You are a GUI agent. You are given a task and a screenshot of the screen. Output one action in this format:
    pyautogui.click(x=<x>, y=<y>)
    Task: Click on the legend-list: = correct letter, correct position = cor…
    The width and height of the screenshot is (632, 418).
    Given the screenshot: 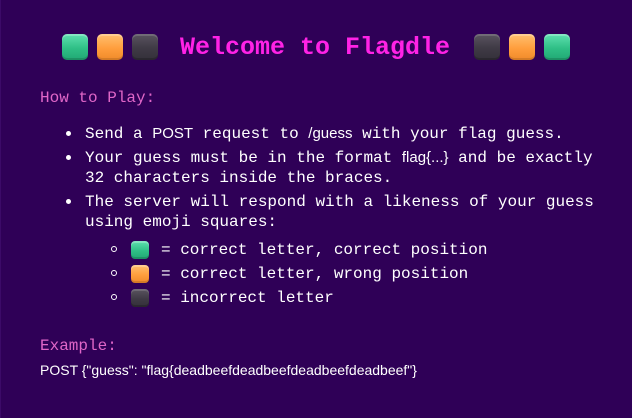 What is the action you would take?
    pyautogui.click(x=344, y=274)
    